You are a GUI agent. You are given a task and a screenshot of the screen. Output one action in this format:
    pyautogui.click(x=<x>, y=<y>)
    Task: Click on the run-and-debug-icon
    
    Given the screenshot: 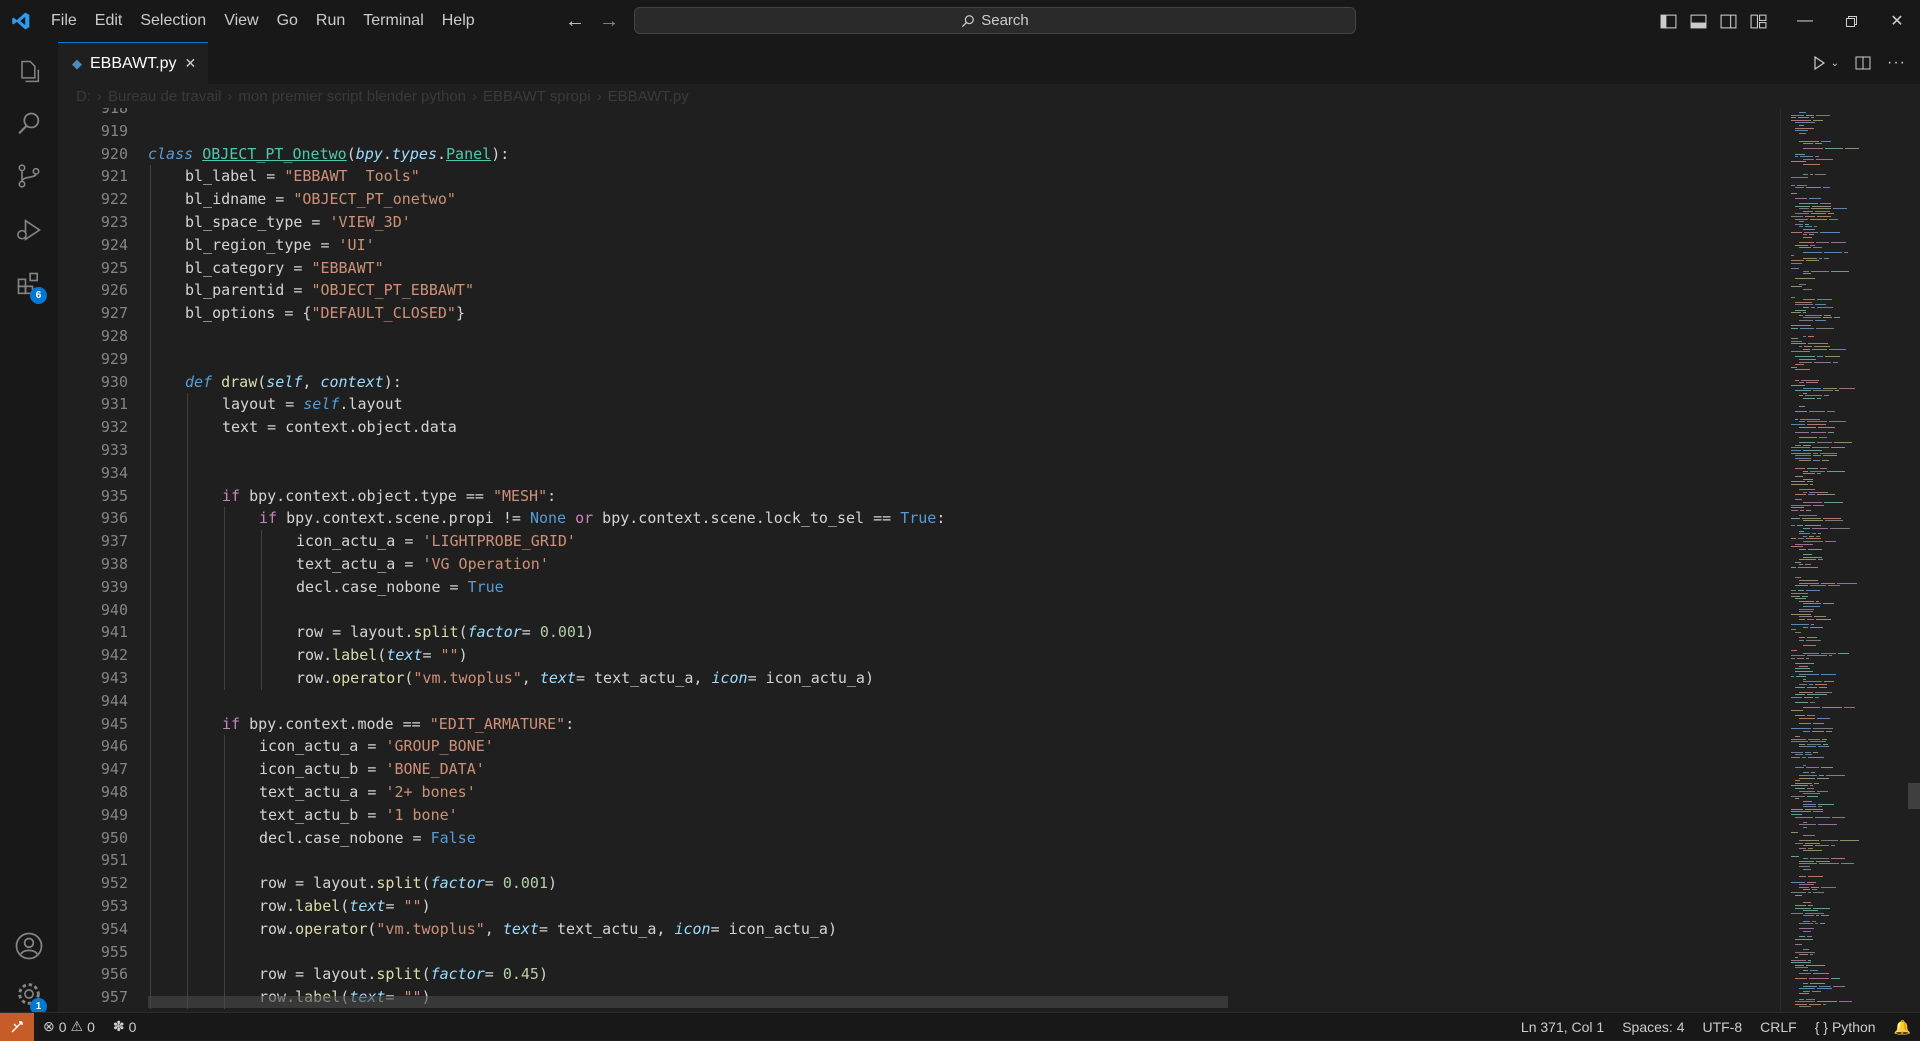 What is the action you would take?
    pyautogui.click(x=29, y=230)
    